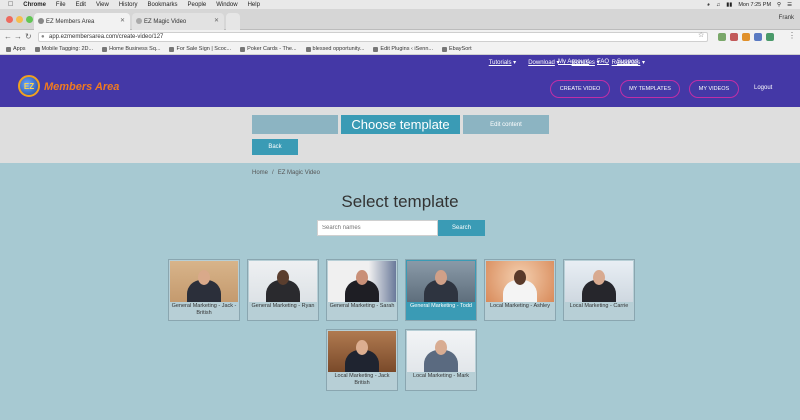 This screenshot has width=800, height=420. I want to click on template-card: Local Marketing - Carrie, so click(599, 290).